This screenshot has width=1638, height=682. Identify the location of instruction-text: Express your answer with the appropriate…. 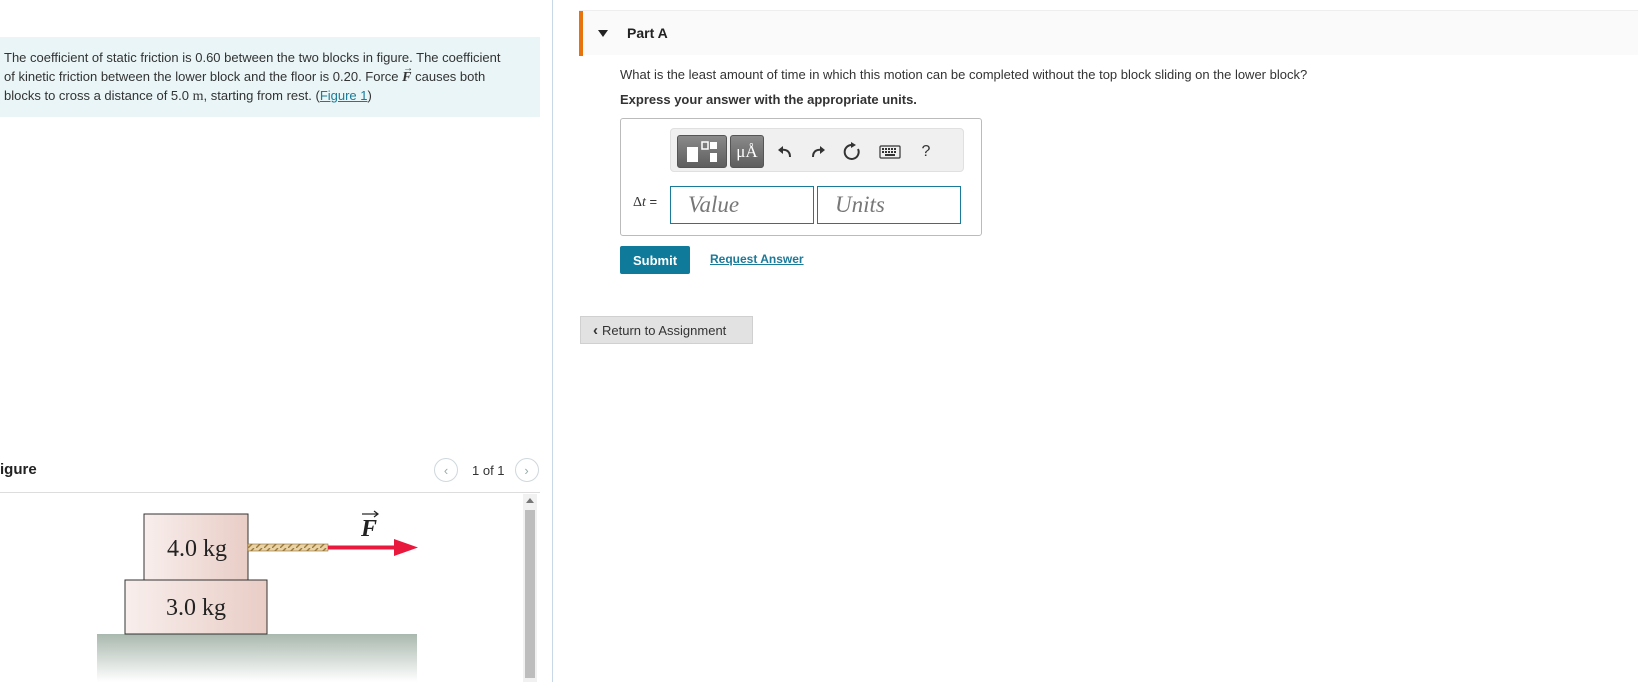
(768, 99).